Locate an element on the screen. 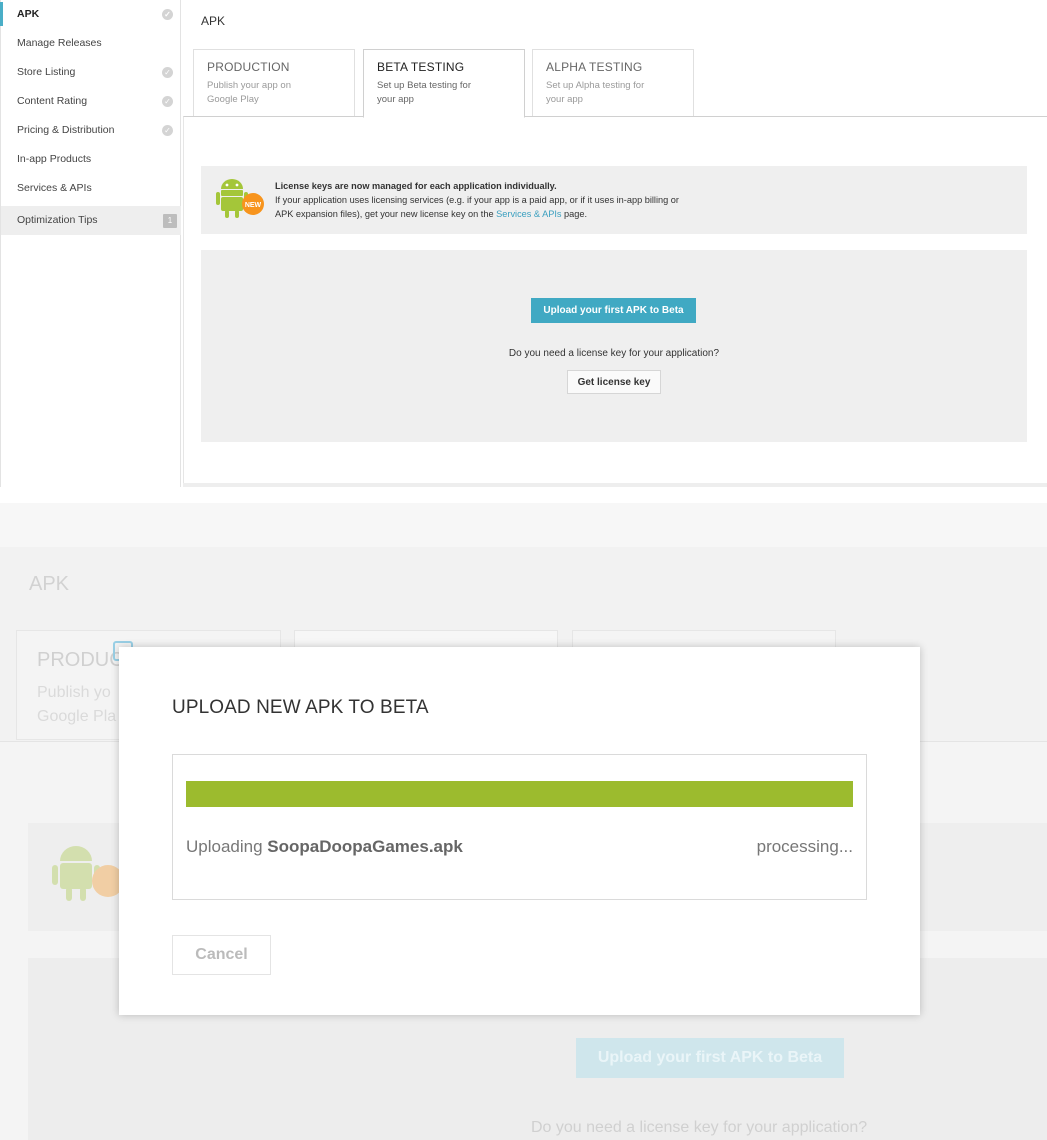 The width and height of the screenshot is (1047, 1140). sidebar-item-label: Manage Releases is located at coordinates (59, 43).